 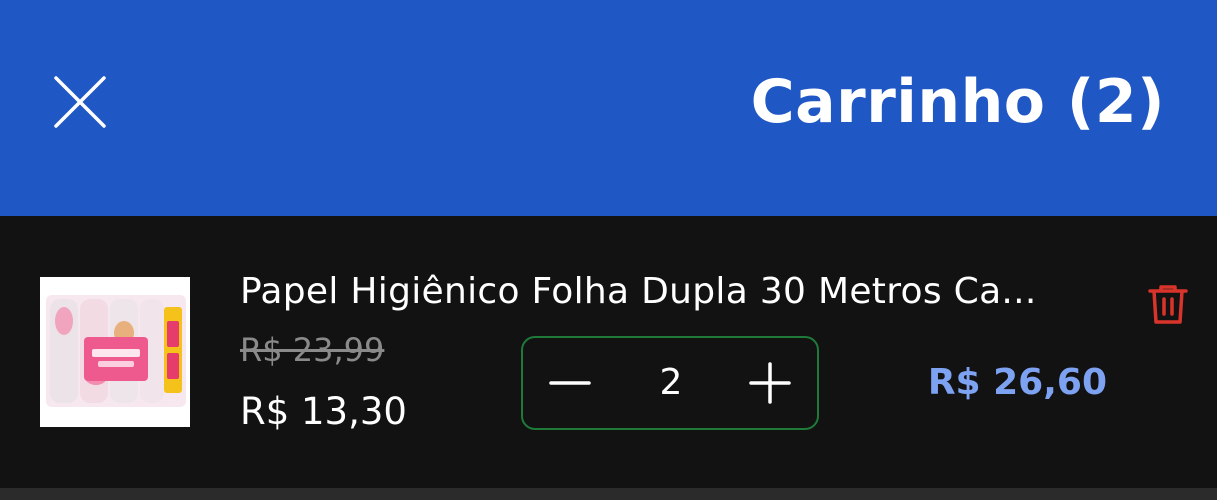 I want to click on minus-icon, so click(x=570, y=383).